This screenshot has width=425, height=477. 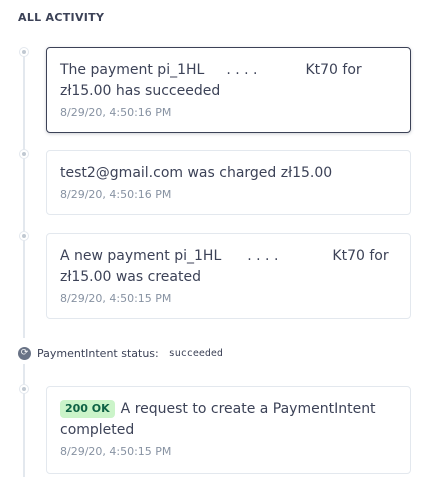 What do you see at coordinates (196, 173) in the screenshot?
I see `event-description: test2@gmail.com was charged zł15.00` at bounding box center [196, 173].